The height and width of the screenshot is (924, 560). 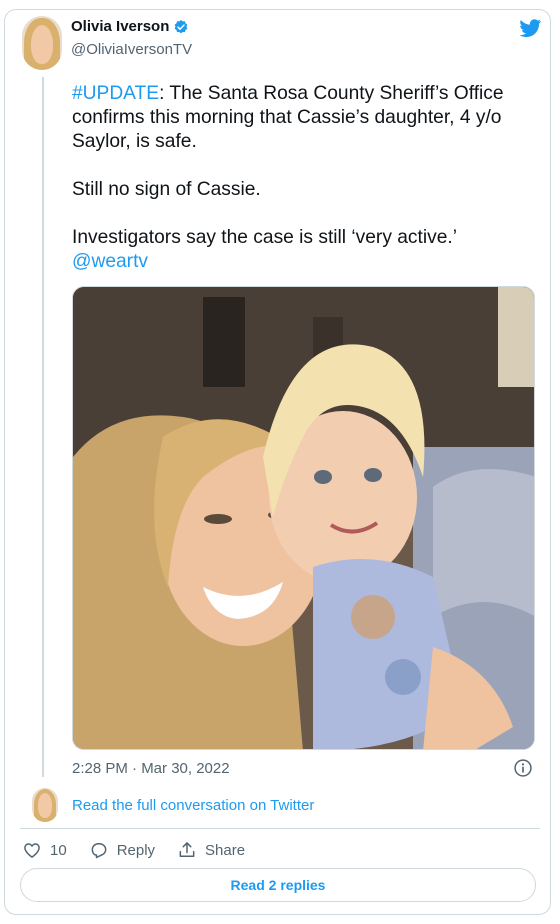 I want to click on tweet-actions: 10 Reply Share, so click(x=144, y=850).